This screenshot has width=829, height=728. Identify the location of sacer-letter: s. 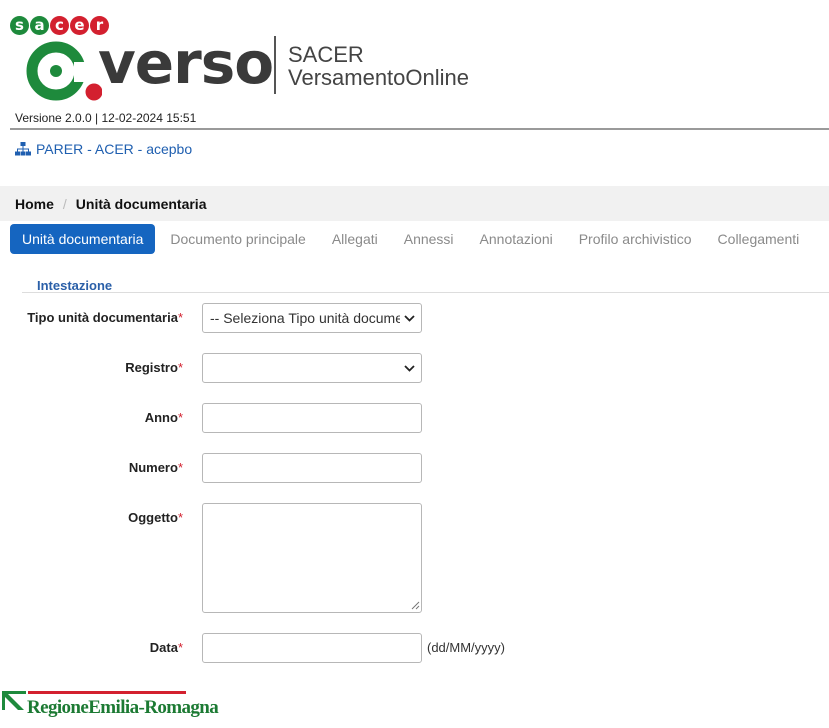
(19, 25).